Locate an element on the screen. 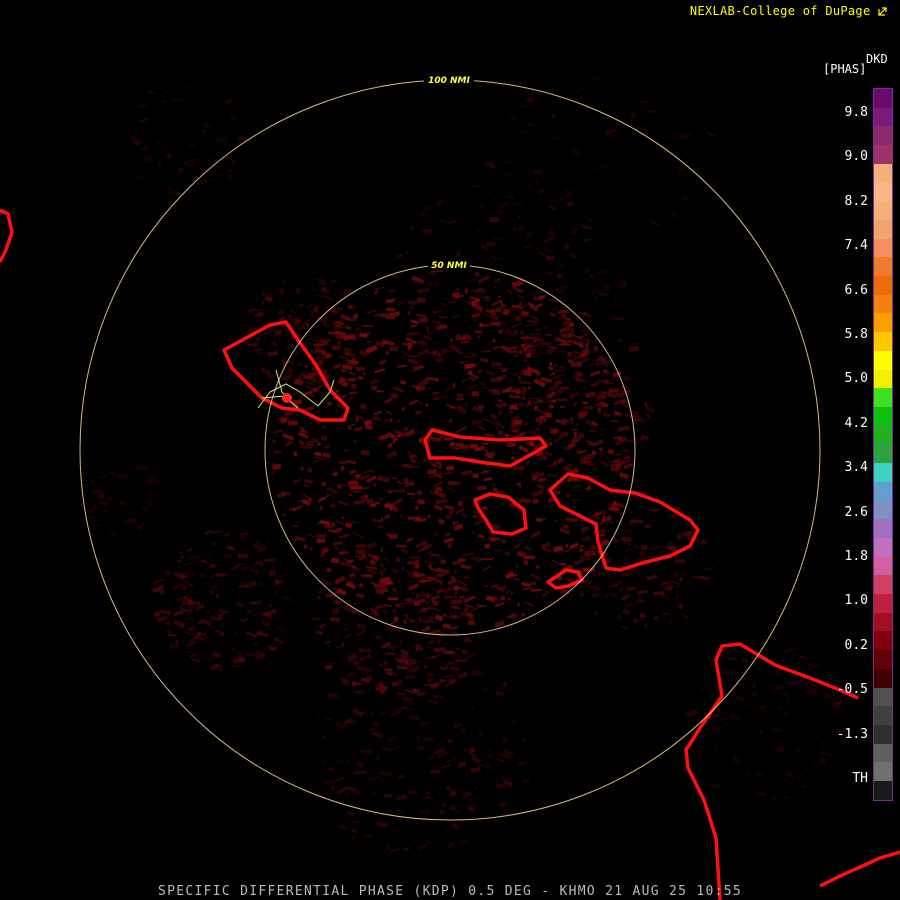 This screenshot has height=900, width=900. external-link-icon is located at coordinates (883, 11).